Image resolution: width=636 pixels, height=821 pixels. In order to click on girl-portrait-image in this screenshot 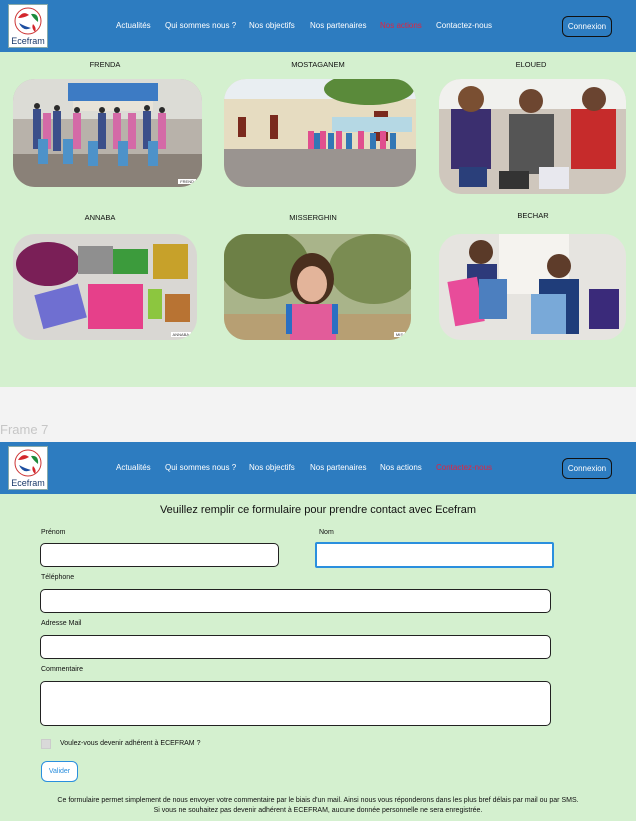, I will do `click(317, 287)`.